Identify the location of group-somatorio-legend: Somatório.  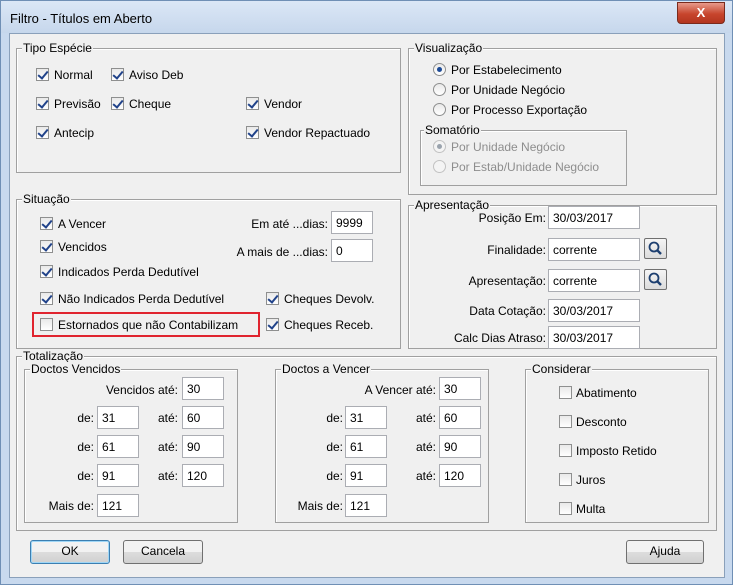
(452, 130).